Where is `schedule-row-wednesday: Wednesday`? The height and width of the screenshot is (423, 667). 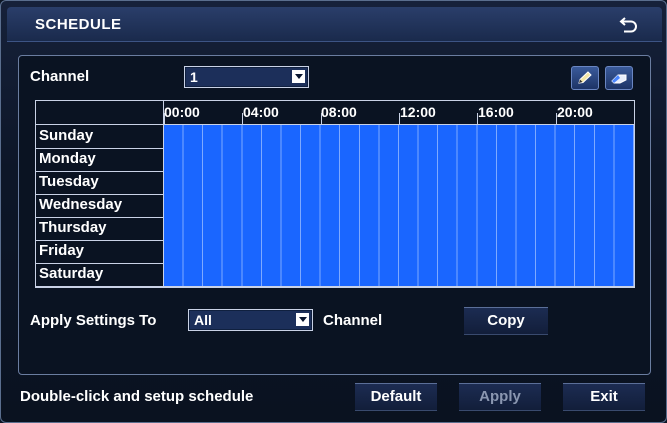 schedule-row-wednesday: Wednesday is located at coordinates (335, 206).